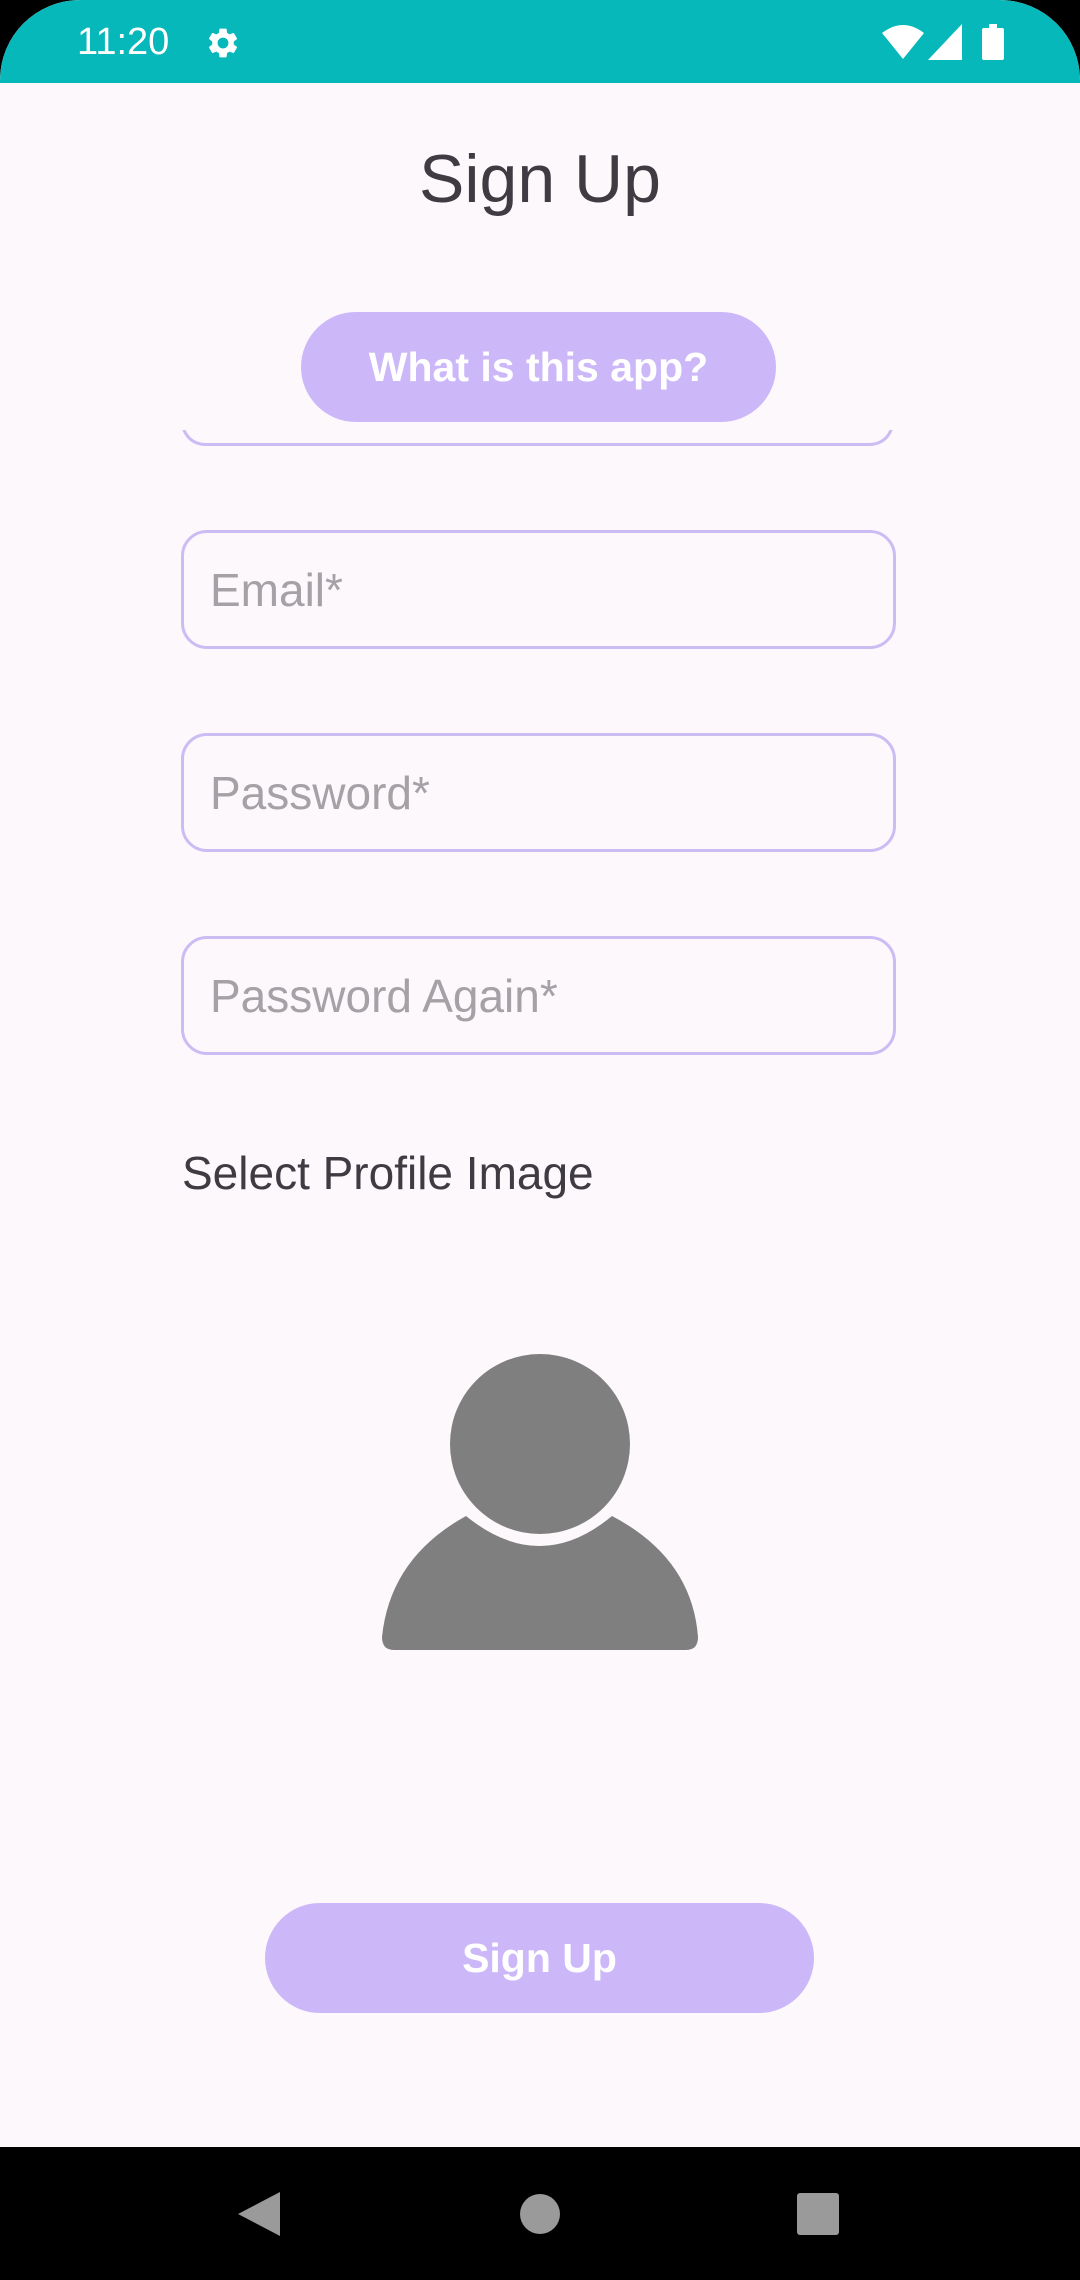 The height and width of the screenshot is (2280, 1080). I want to click on cell-signal-icon, so click(945, 42).